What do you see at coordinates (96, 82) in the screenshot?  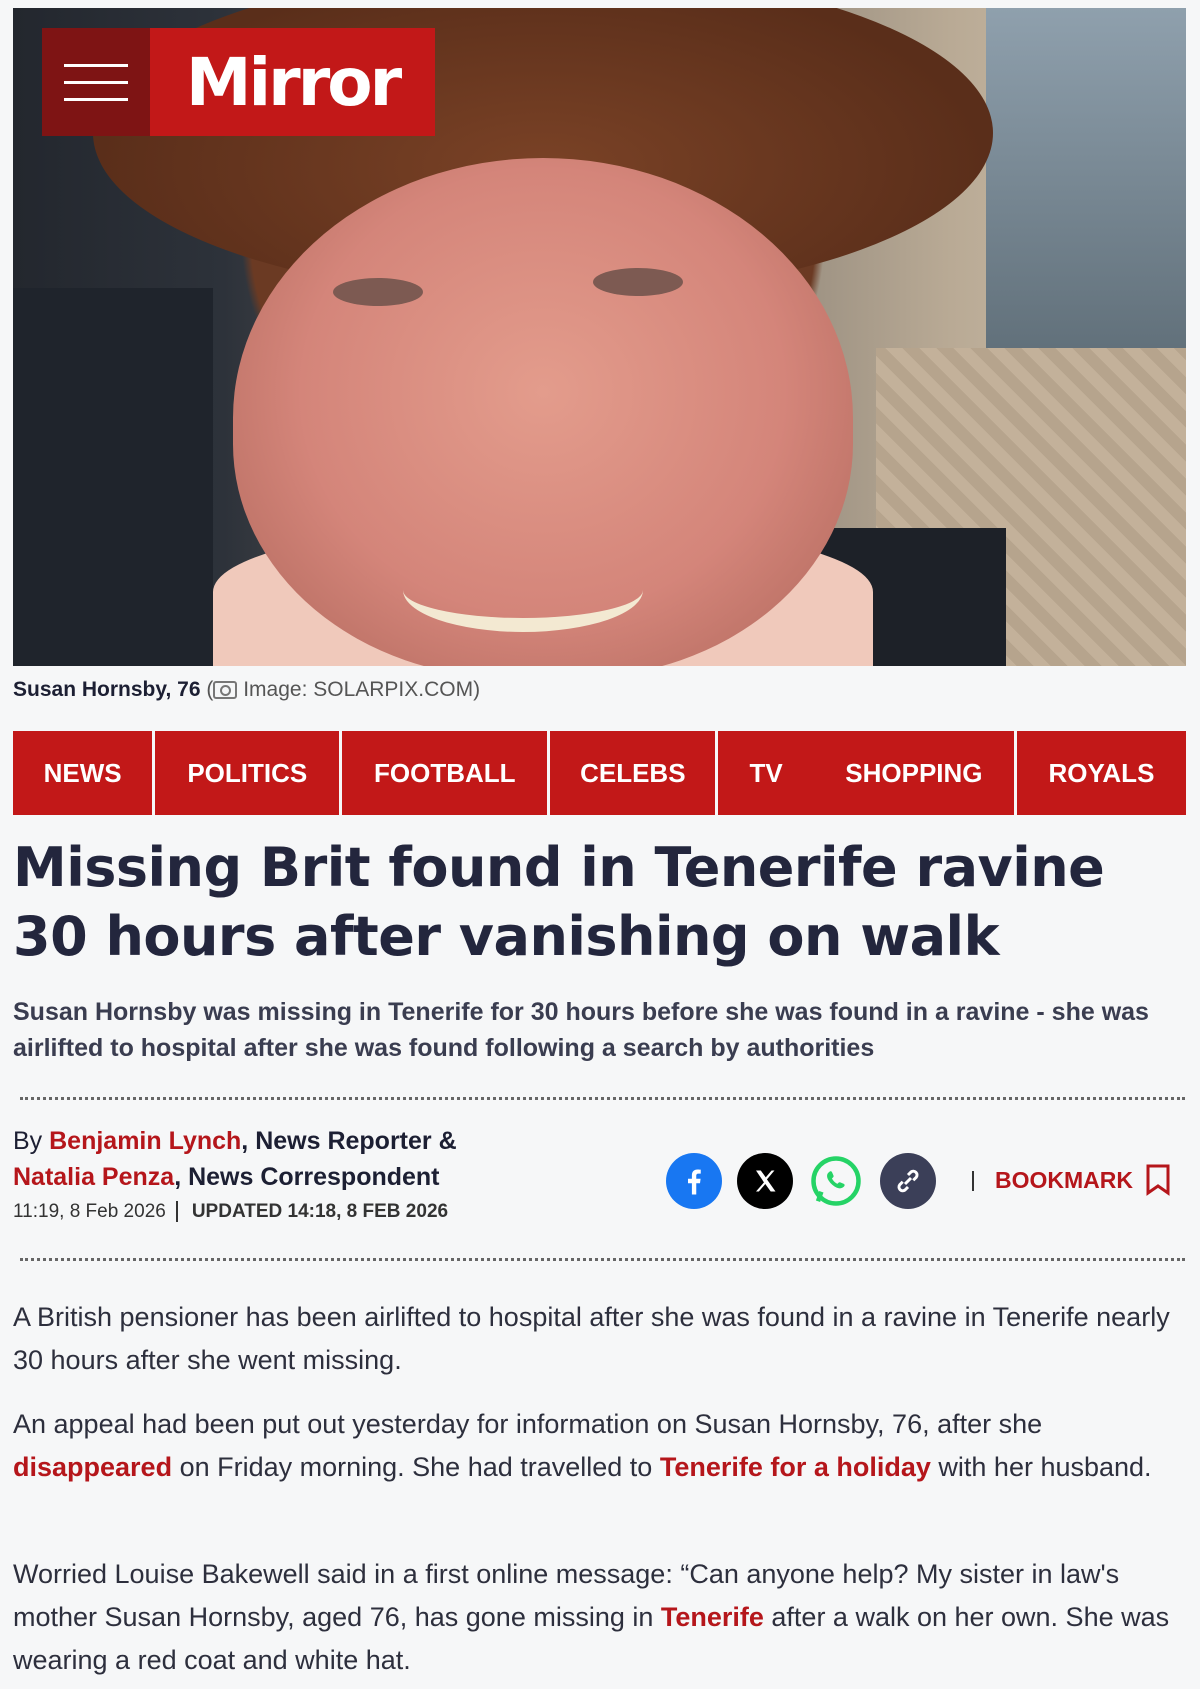 I see `hamburger-menu-icon` at bounding box center [96, 82].